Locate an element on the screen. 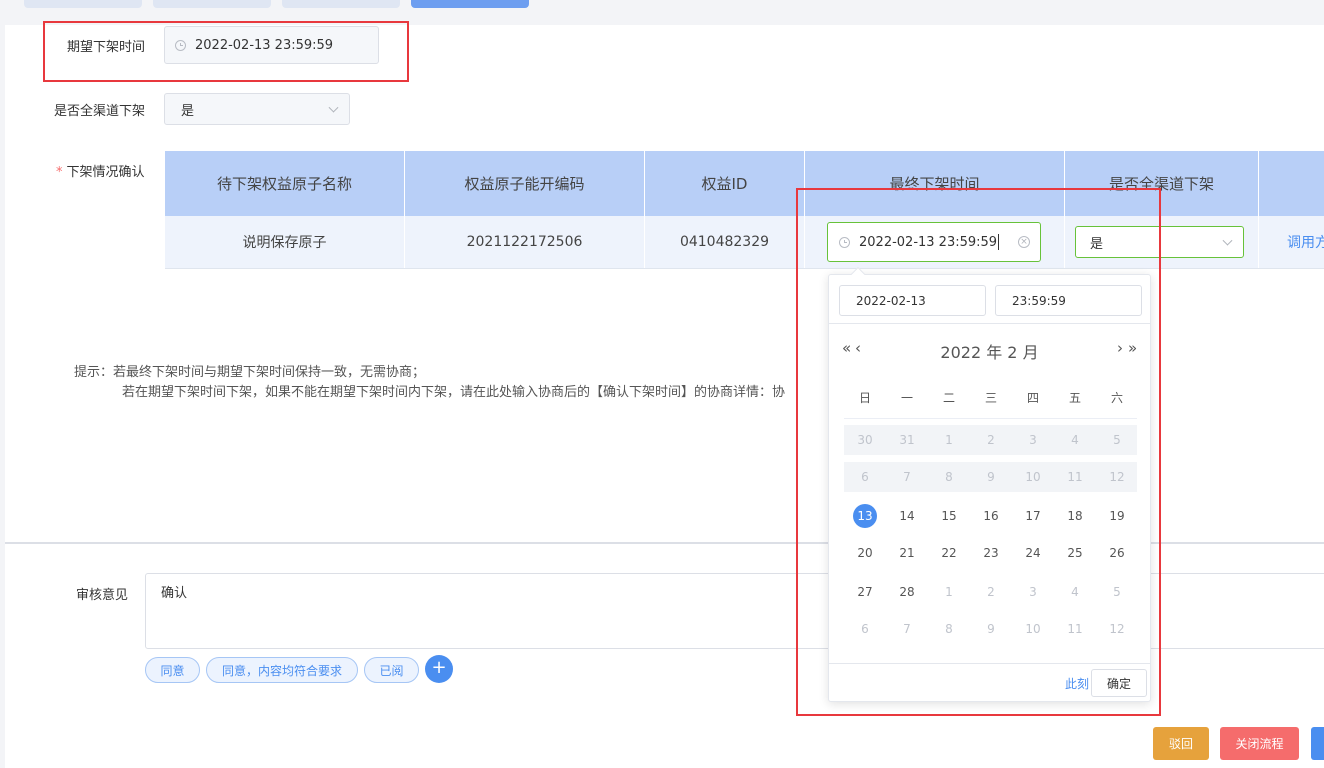 Image resolution: width=1324 pixels, height=768 pixels. cell-all-channels: 是 is located at coordinates (1162, 242).